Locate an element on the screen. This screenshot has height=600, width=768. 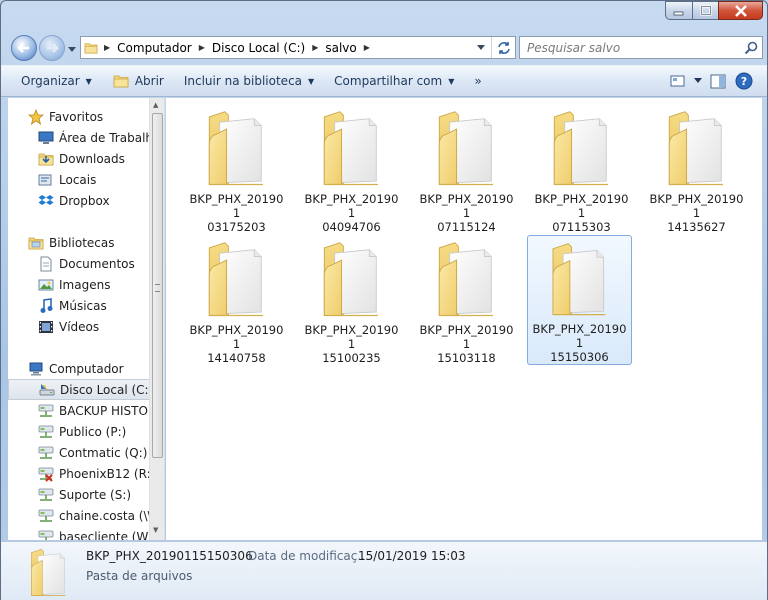
change-view-button is located at coordinates (678, 81).